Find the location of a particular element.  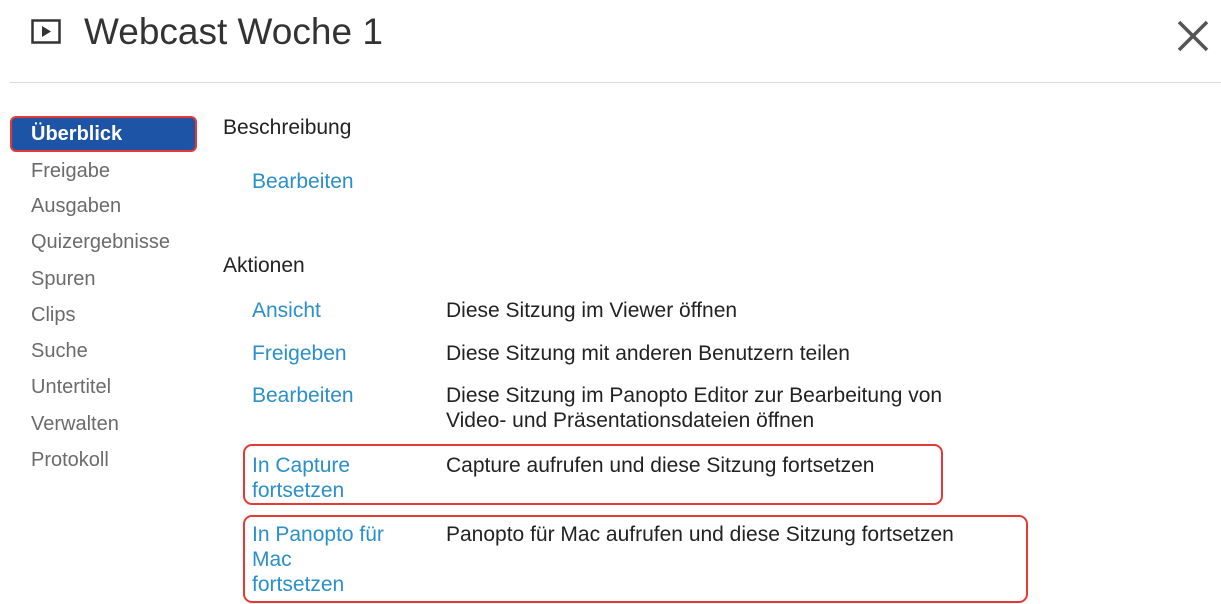

sidebar-item-clips: Clips is located at coordinates (42, 315).